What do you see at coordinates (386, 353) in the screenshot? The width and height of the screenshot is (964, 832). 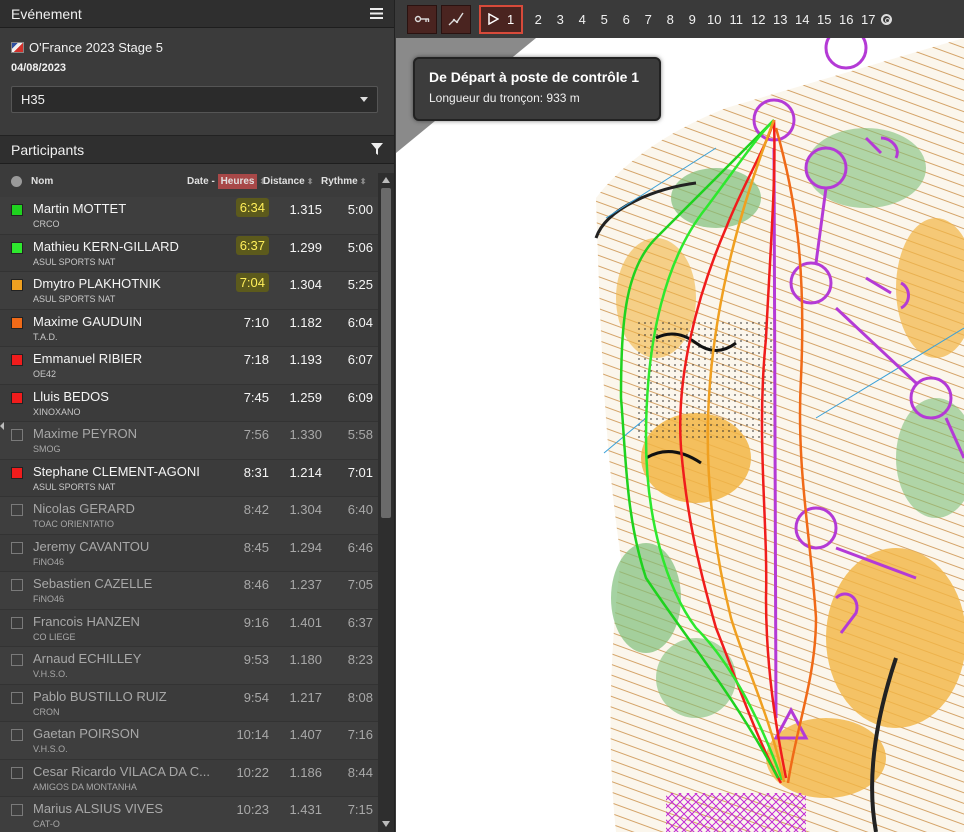 I see `scroll-thumb` at bounding box center [386, 353].